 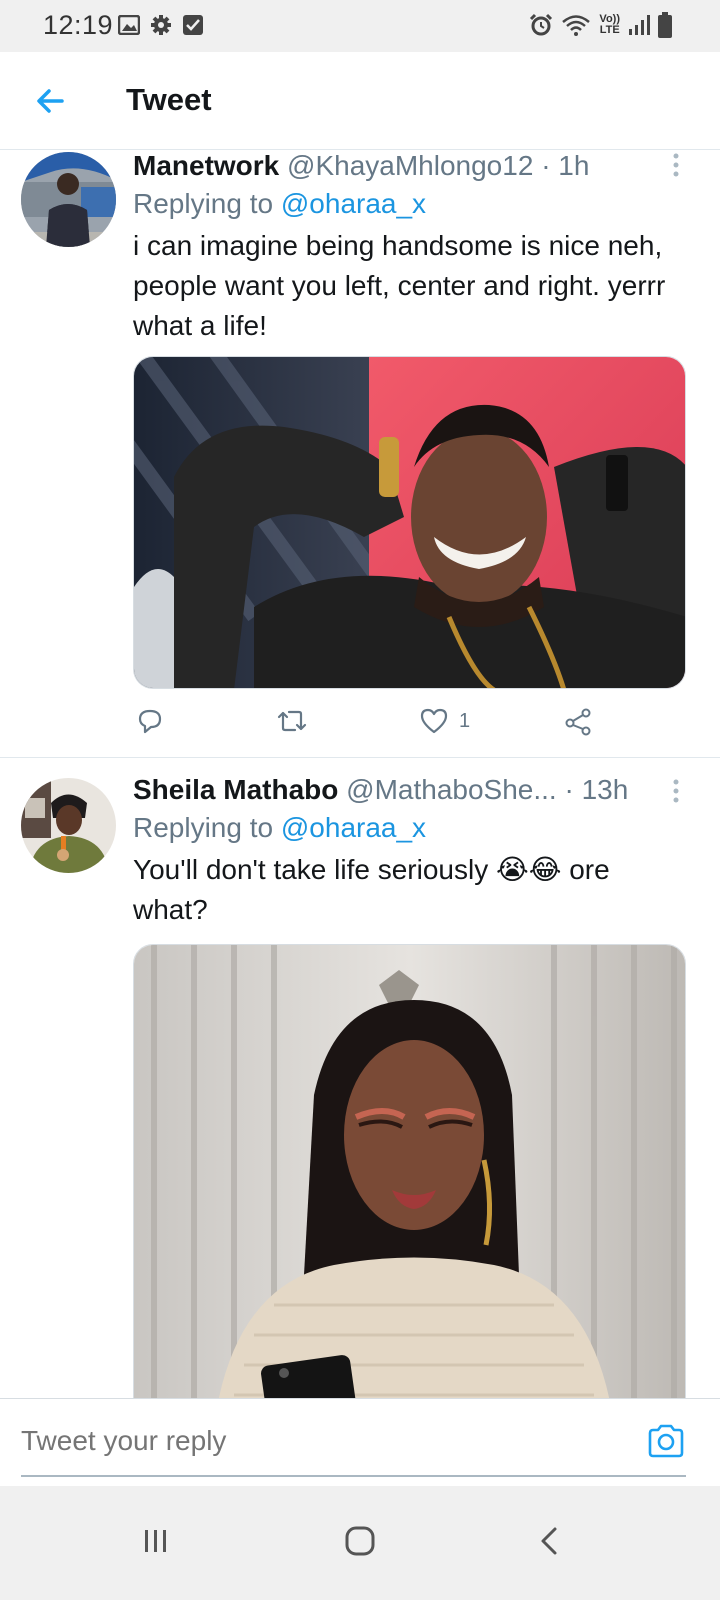 I want to click on system-nav-bar, so click(x=360, y=1543).